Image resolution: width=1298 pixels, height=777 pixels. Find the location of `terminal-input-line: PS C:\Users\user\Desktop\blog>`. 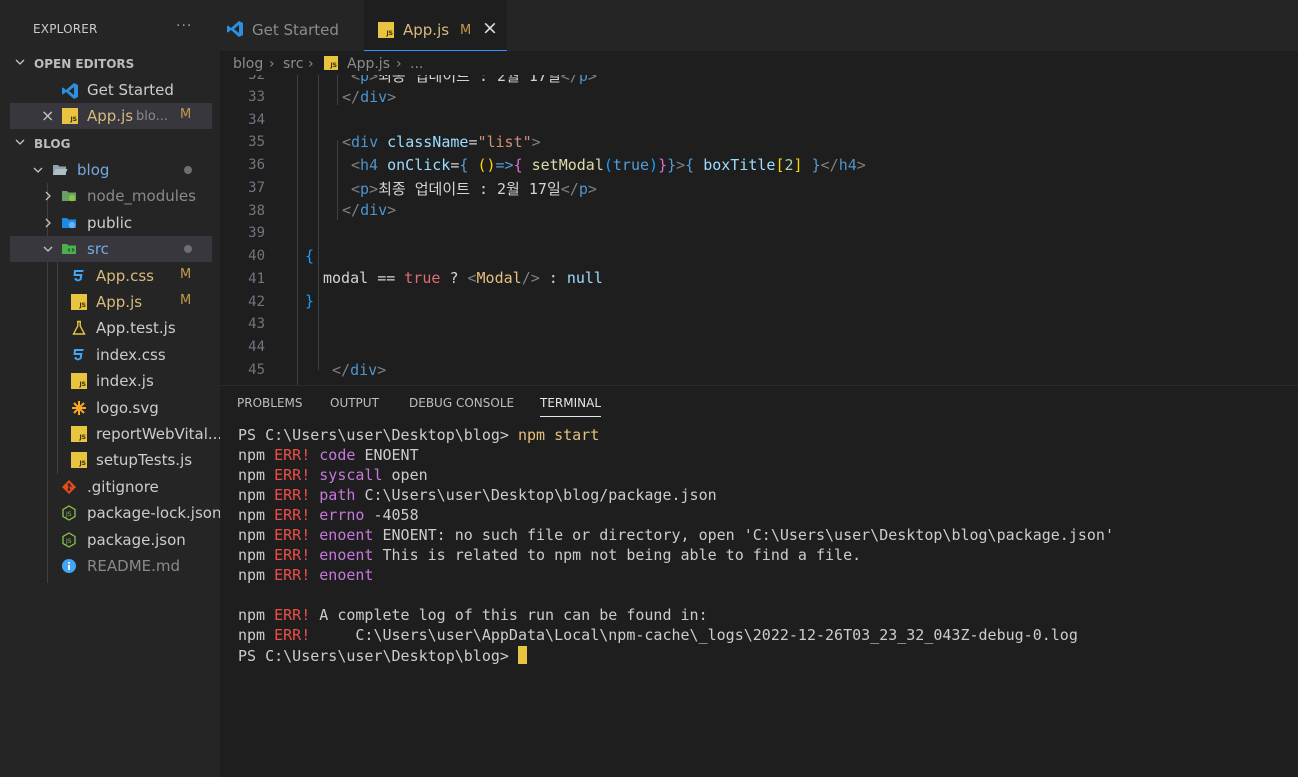

terminal-input-line: PS C:\Users\user\Desktop\blog> is located at coordinates (382, 655).